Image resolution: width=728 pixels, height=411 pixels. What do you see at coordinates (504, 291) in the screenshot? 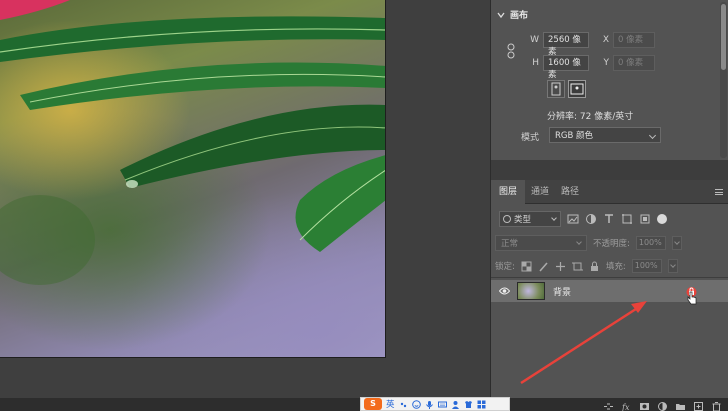
I see `visibility-eye-icon` at bounding box center [504, 291].